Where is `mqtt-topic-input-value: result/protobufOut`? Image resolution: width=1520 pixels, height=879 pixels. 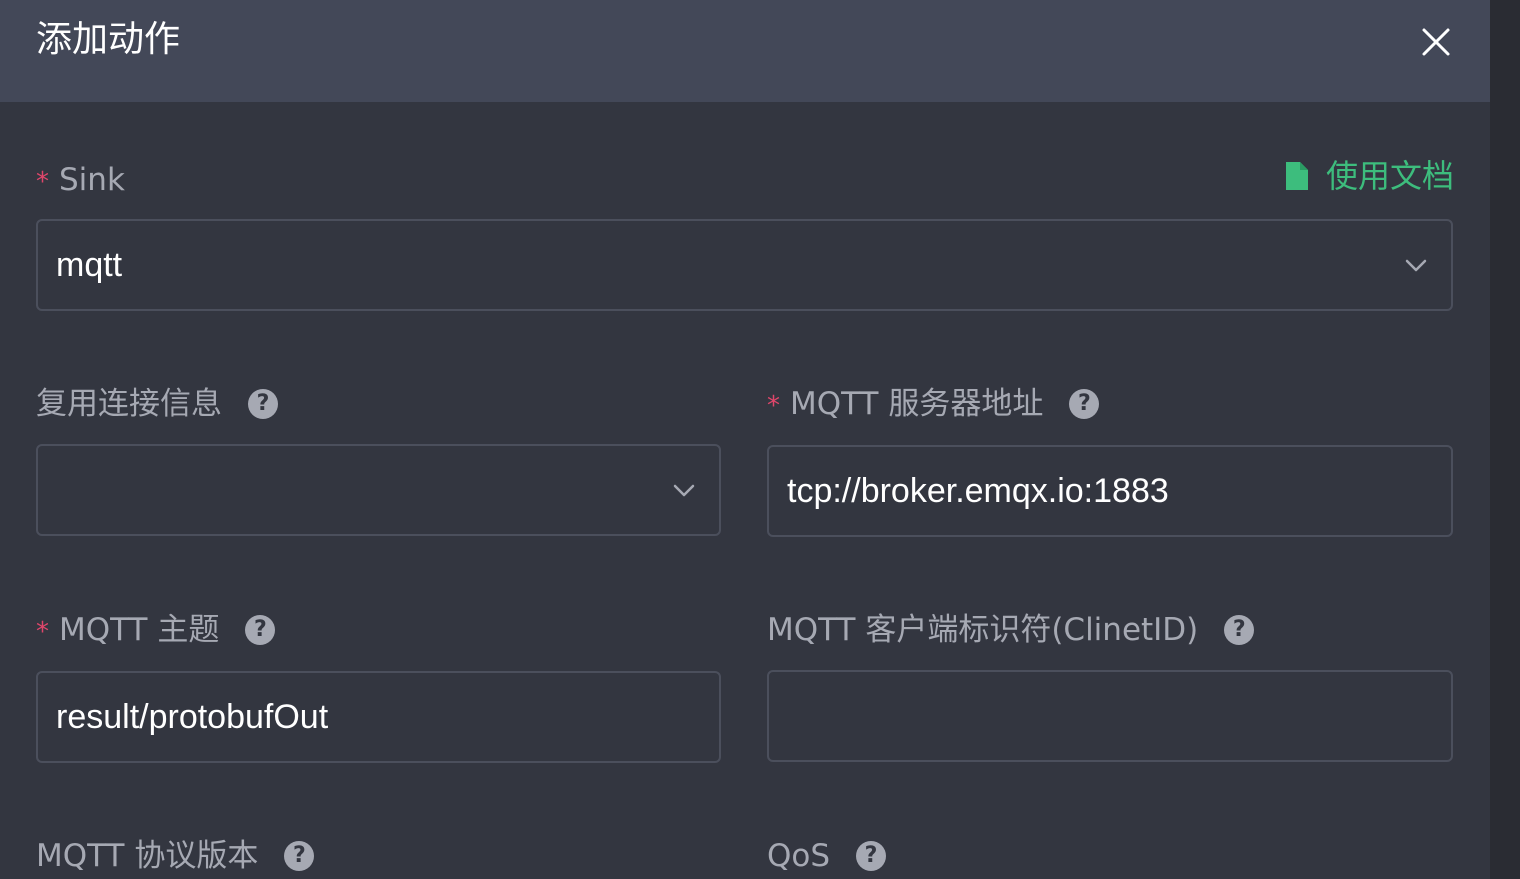 mqtt-topic-input-value: result/protobufOut is located at coordinates (192, 717).